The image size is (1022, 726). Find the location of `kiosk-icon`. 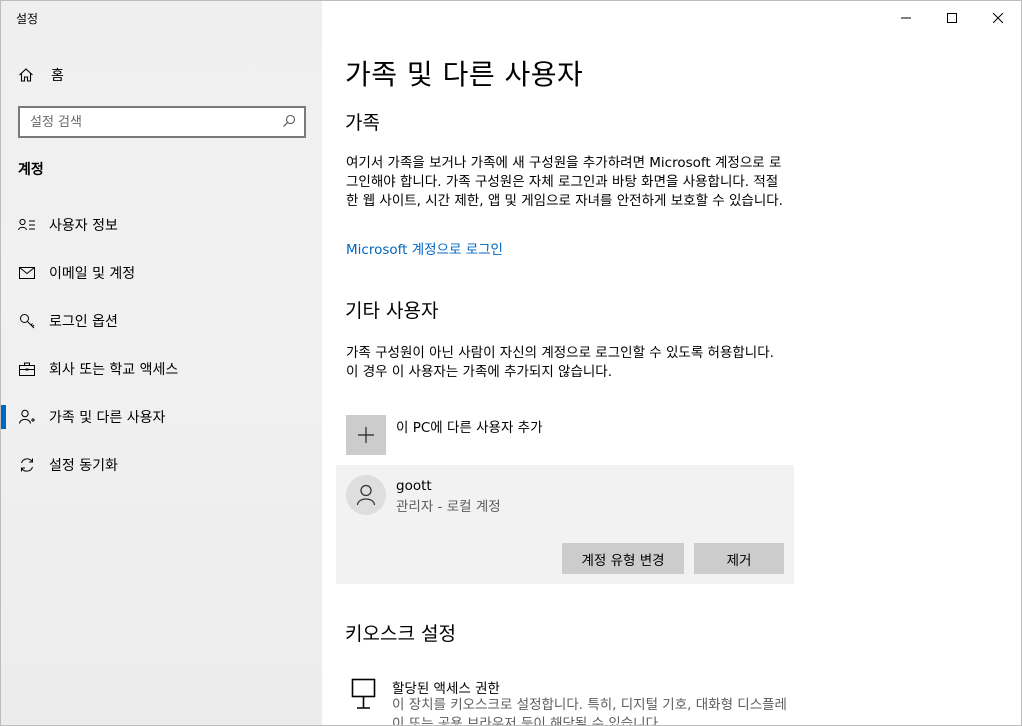

kiosk-icon is located at coordinates (364, 694).